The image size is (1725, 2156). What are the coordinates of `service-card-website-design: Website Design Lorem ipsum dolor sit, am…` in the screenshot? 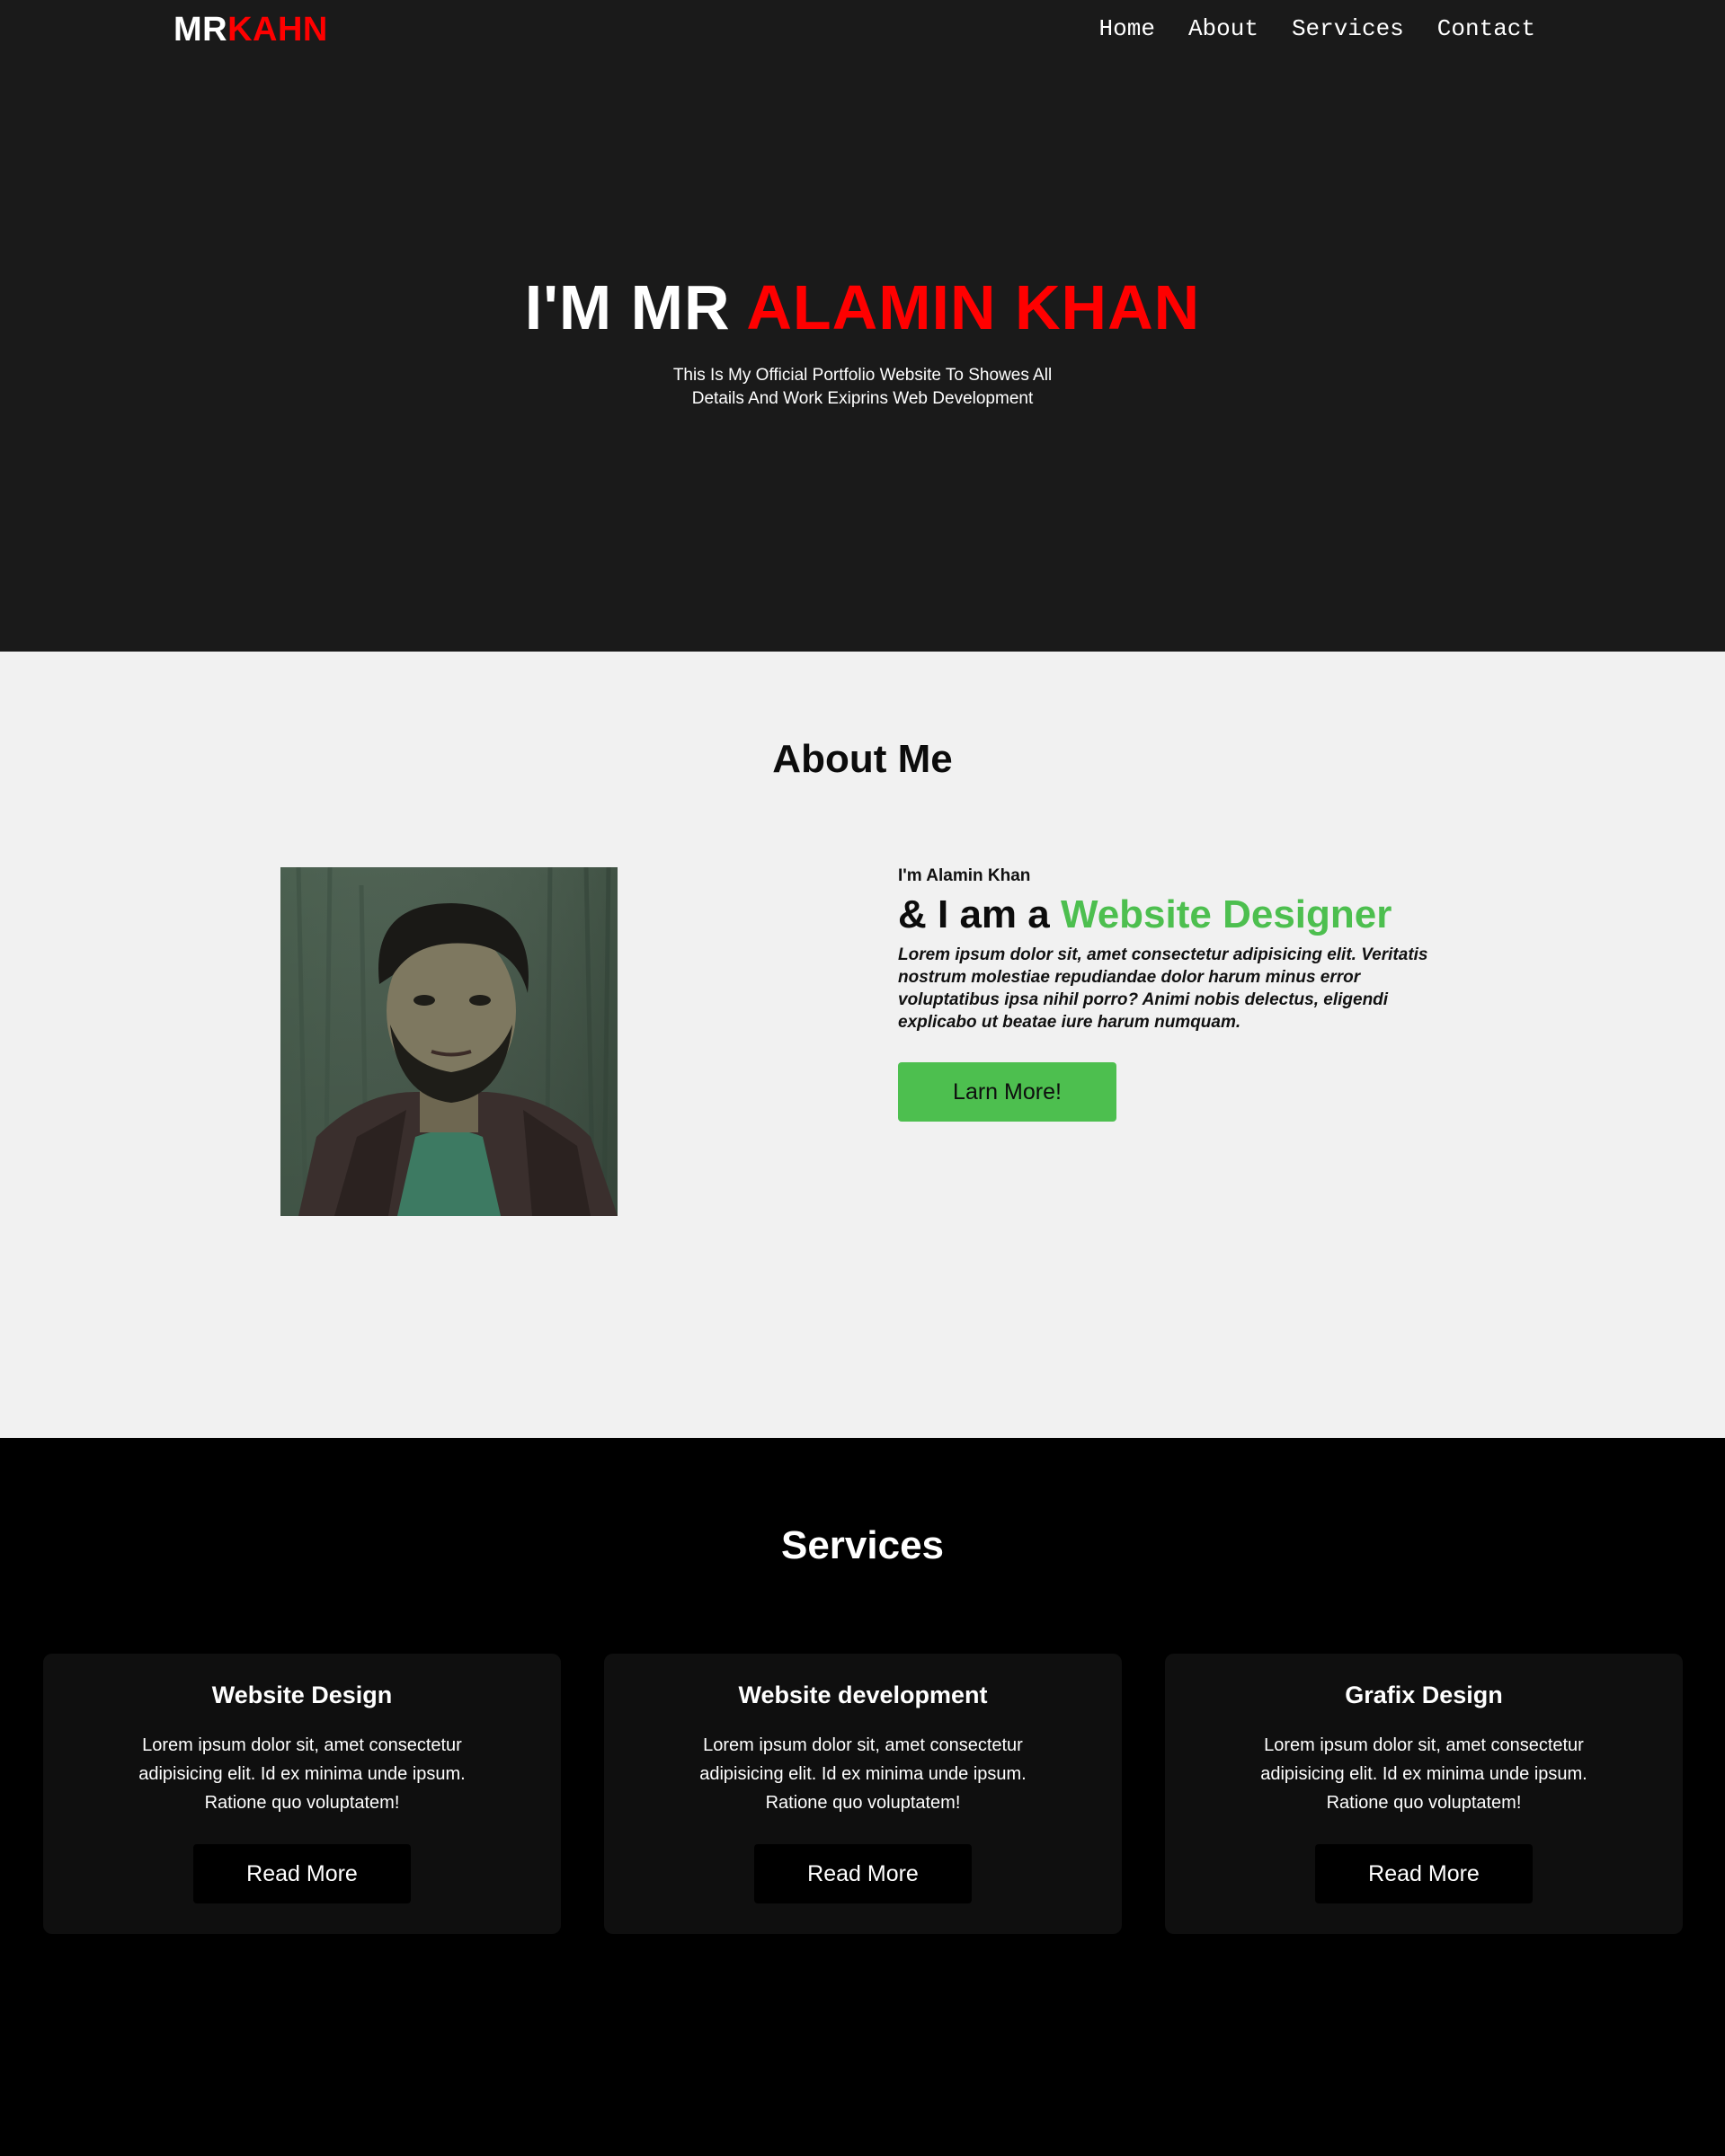 It's located at (302, 1794).